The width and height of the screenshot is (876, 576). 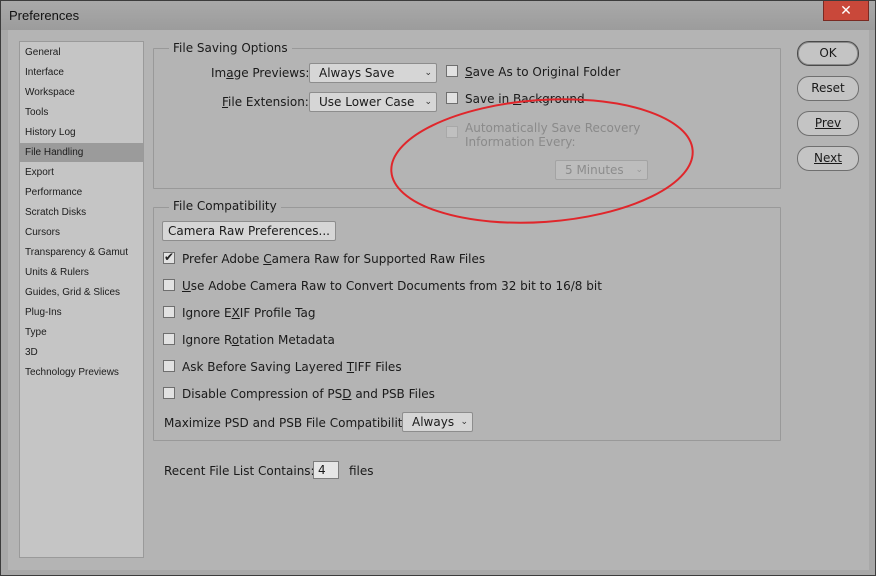 What do you see at coordinates (81, 372) in the screenshot?
I see `sidebar-item-technology-previews: Technology Previews` at bounding box center [81, 372].